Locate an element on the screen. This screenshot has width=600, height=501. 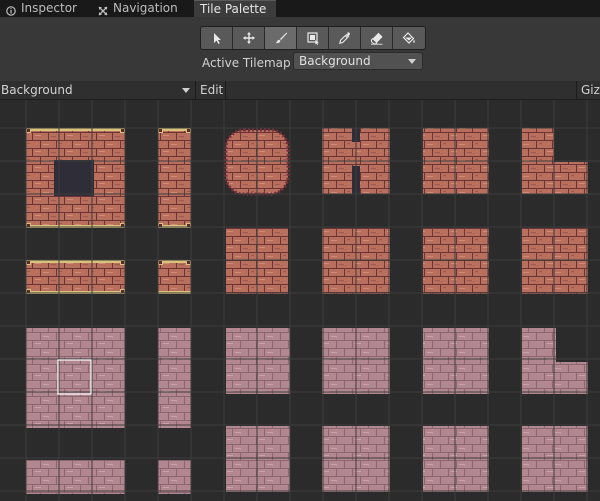
tool-group is located at coordinates (313, 38).